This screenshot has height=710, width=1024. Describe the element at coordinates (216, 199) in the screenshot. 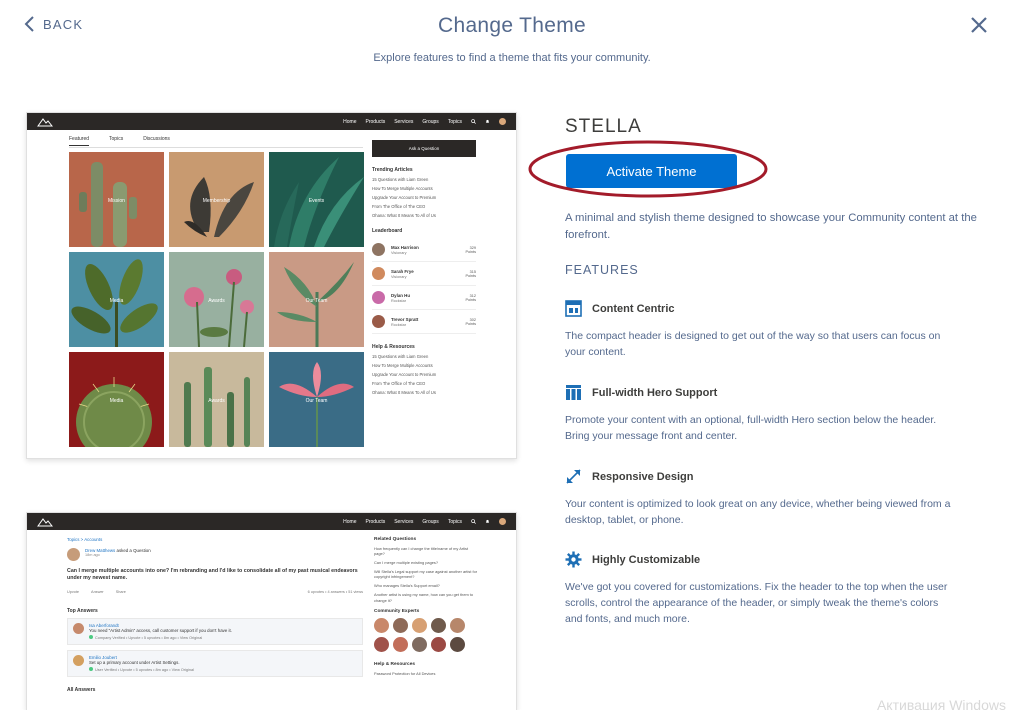

I see `tile-membership: Membership` at that location.